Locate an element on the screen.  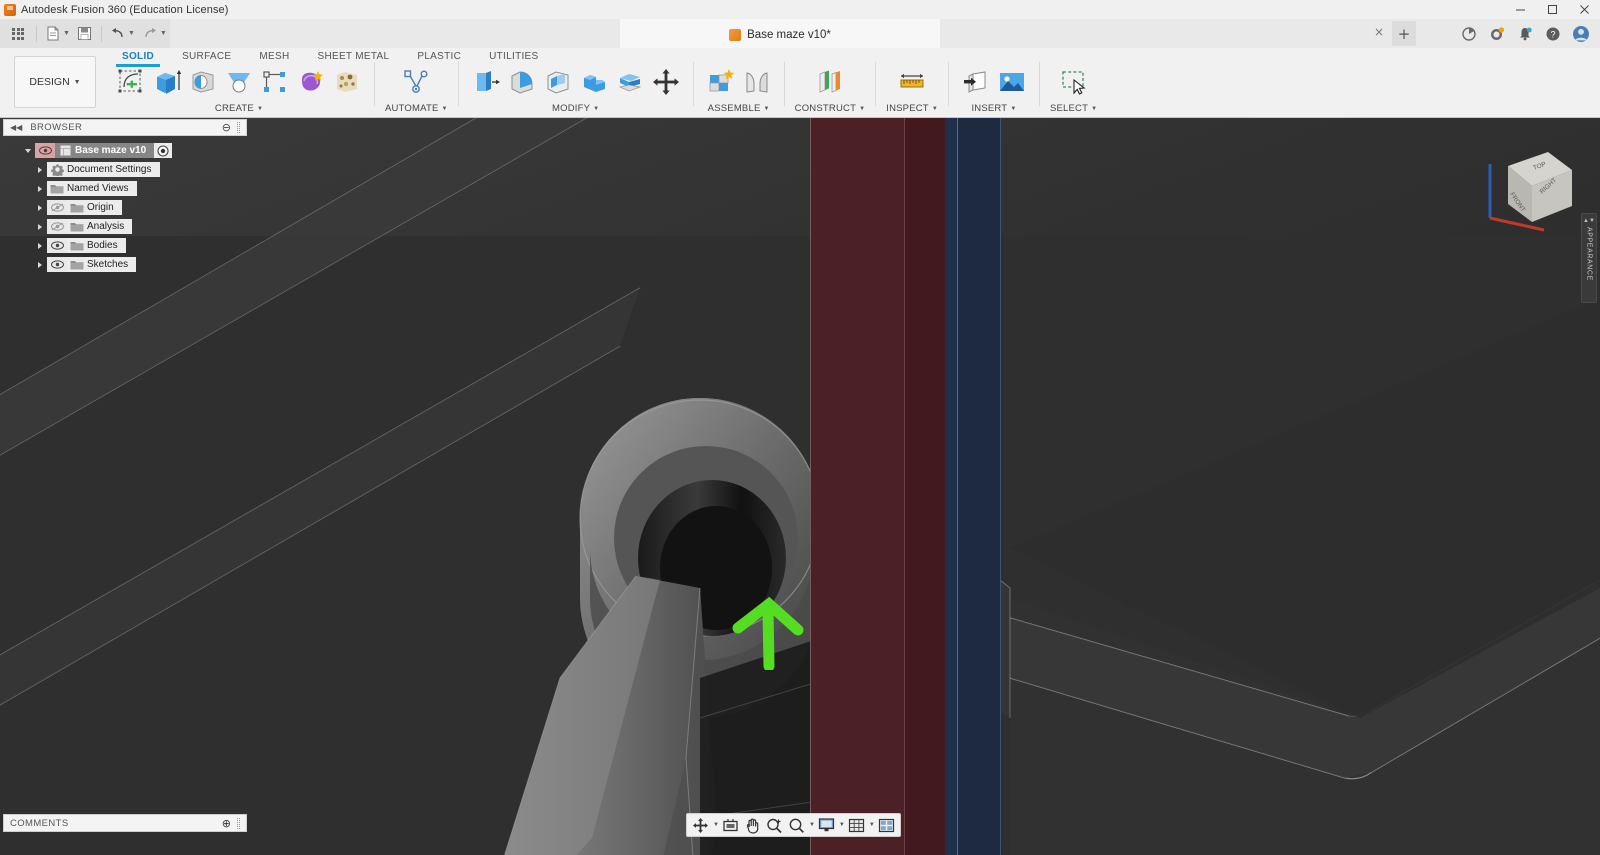
fillet-icon is located at coordinates (522, 82).